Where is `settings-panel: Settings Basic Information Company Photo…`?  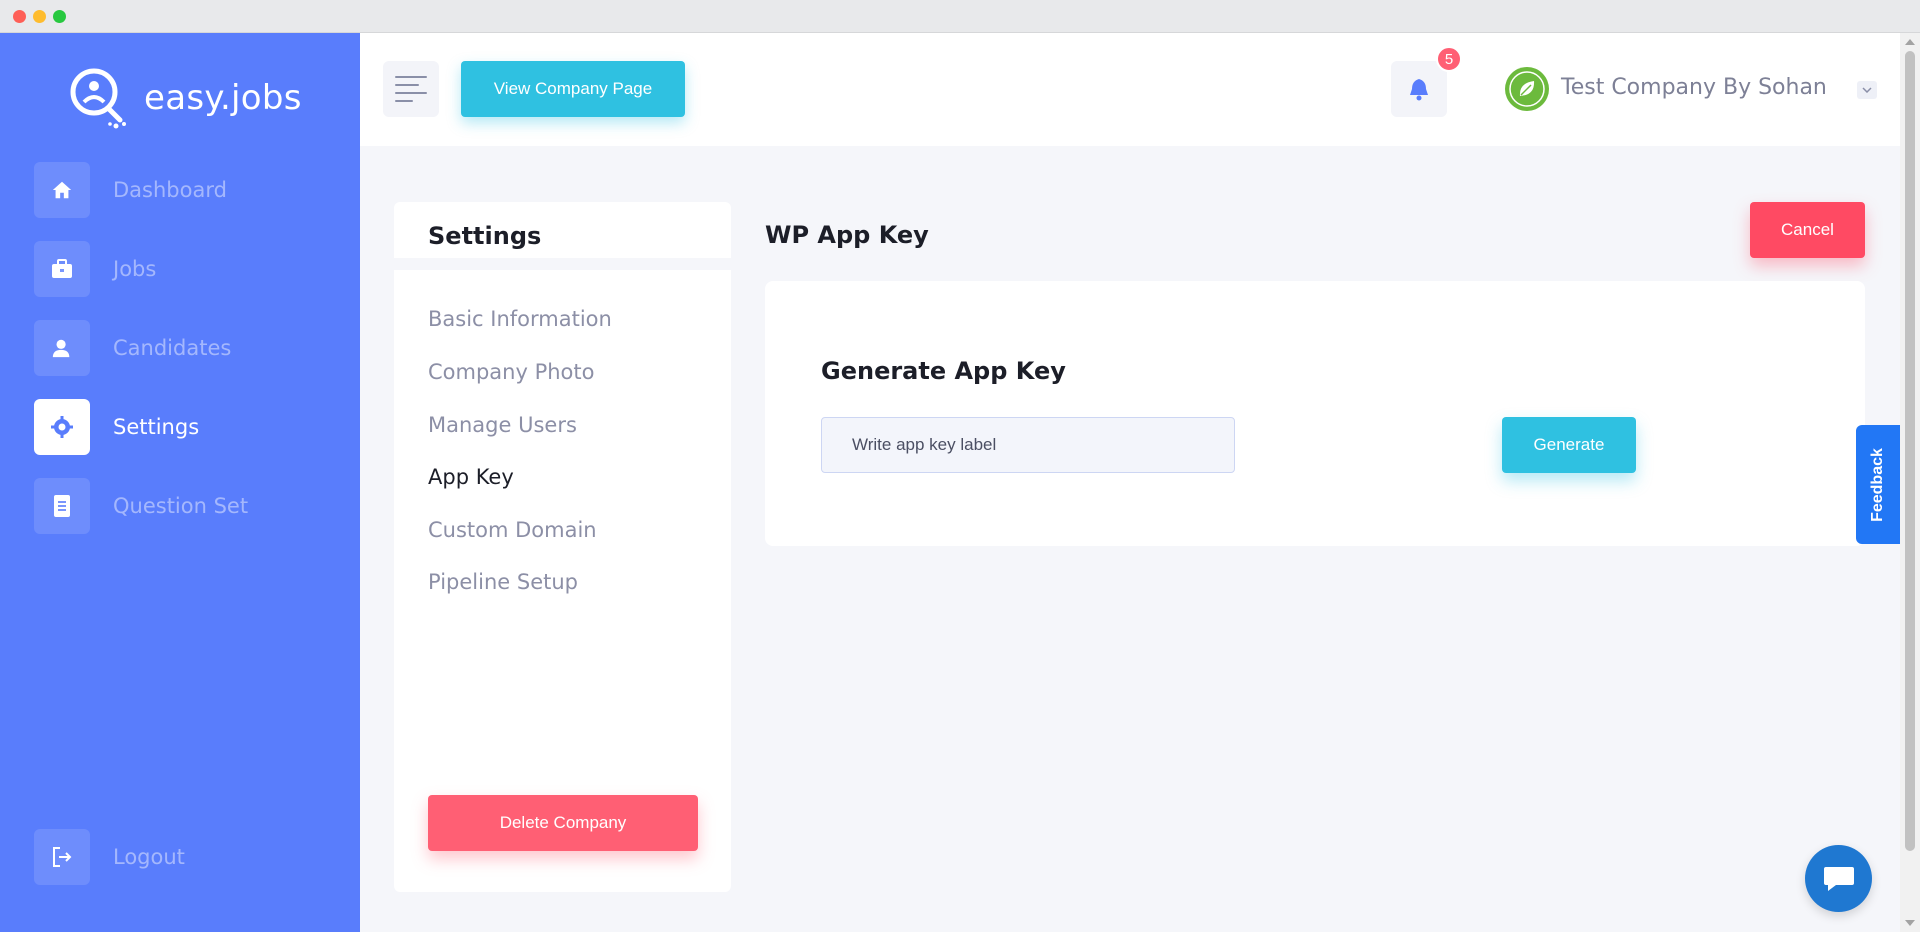 settings-panel: Settings Basic Information Company Photo… is located at coordinates (562, 547).